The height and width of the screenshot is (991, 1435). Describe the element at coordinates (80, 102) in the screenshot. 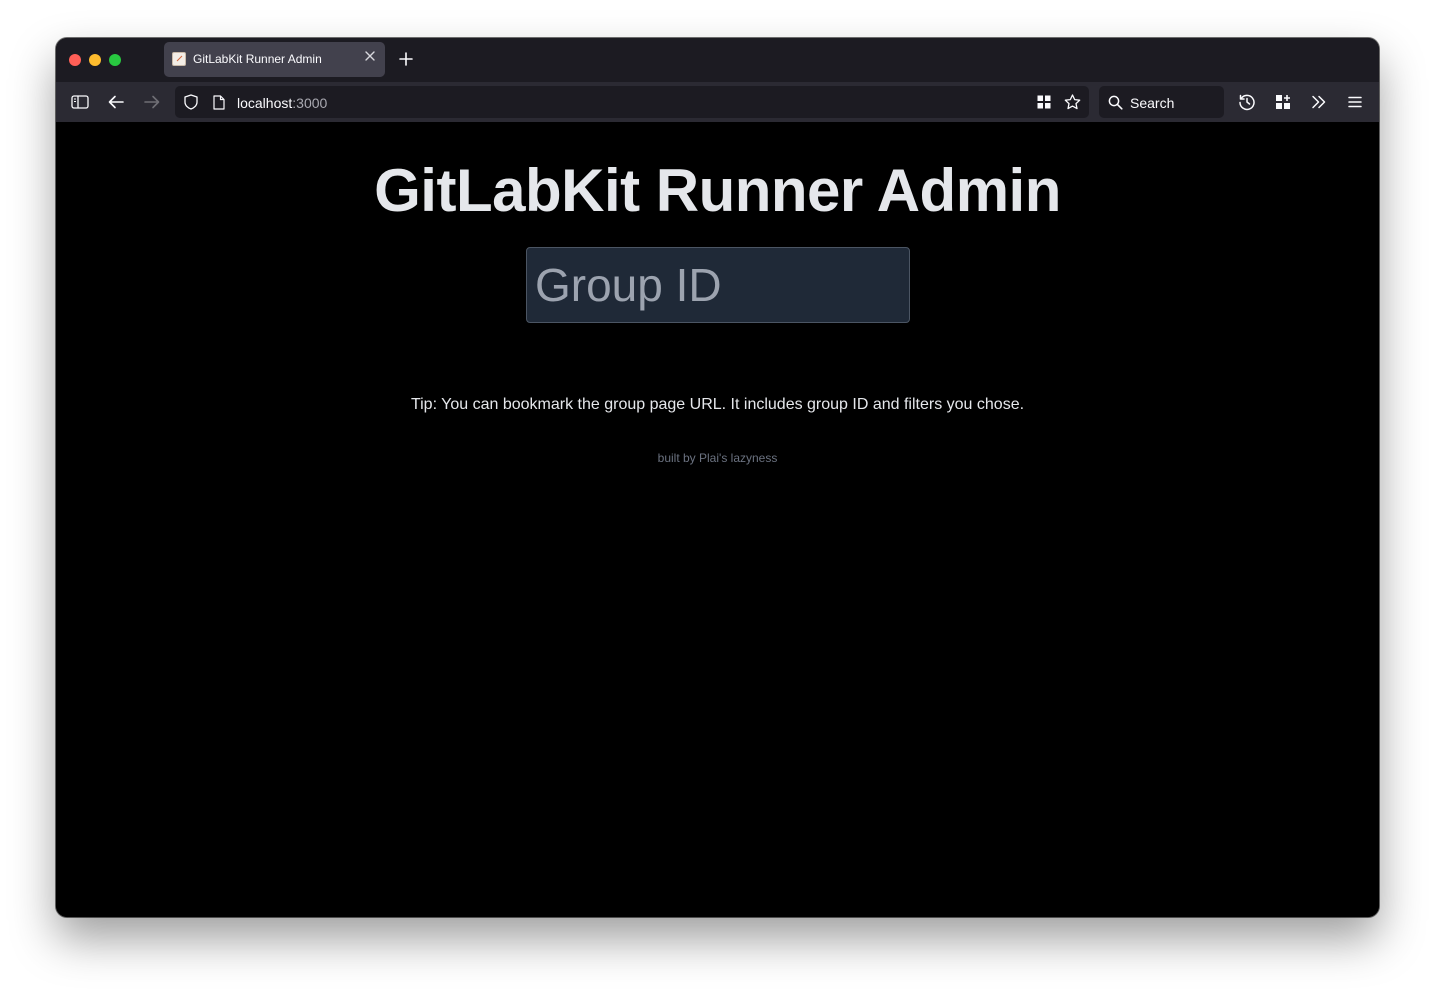

I see `sidebar-icon` at that location.